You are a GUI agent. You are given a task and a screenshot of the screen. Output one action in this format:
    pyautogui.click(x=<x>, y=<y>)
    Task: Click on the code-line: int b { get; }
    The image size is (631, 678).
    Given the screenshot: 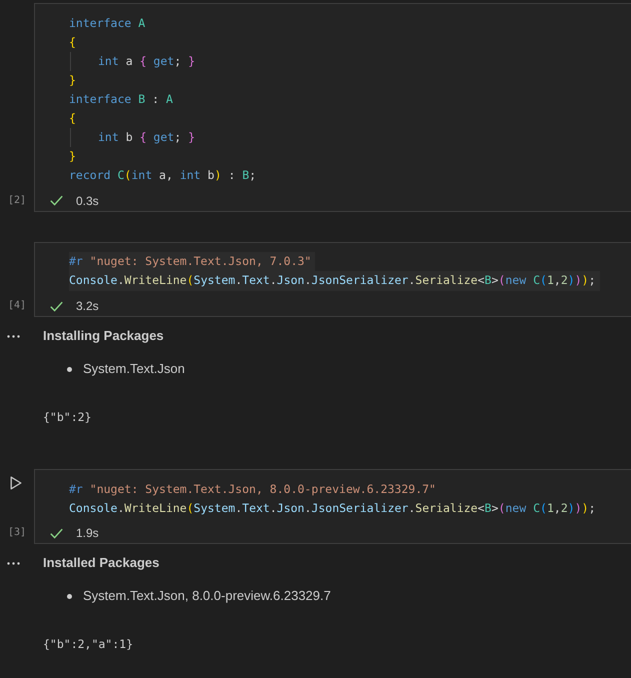 What is the action you would take?
    pyautogui.click(x=132, y=138)
    